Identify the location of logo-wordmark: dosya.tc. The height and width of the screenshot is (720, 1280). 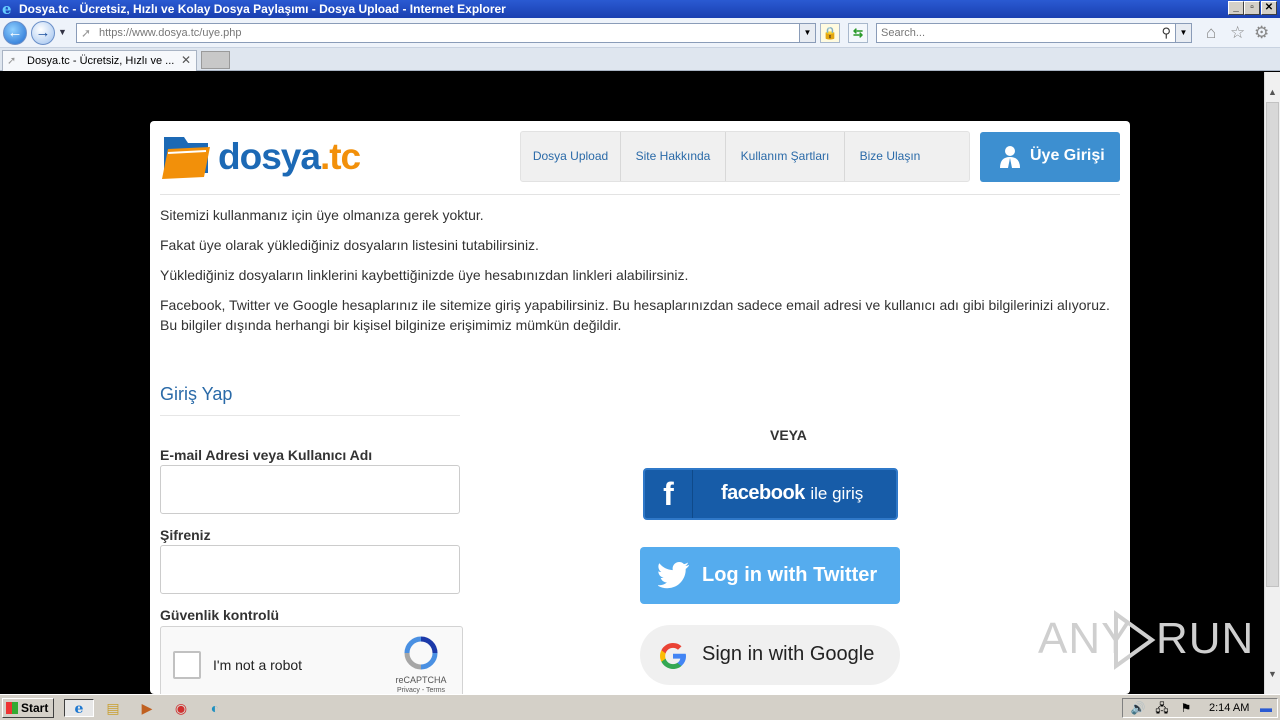
(289, 156).